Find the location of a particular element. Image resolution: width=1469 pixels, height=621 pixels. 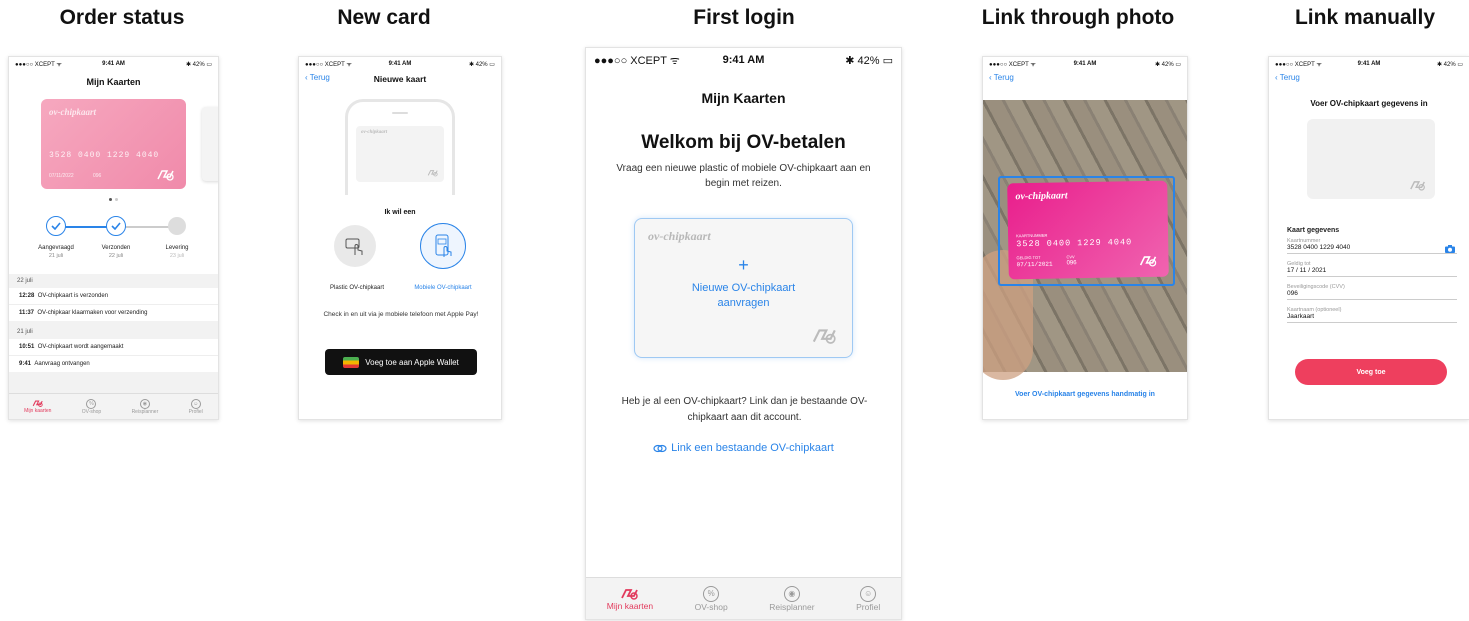

option-mobile is located at coordinates (443, 246).